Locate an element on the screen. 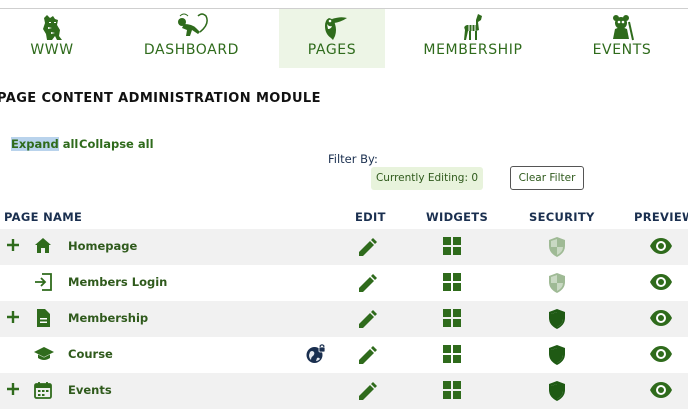 The image size is (688, 409). page-name: Membership is located at coordinates (108, 318).